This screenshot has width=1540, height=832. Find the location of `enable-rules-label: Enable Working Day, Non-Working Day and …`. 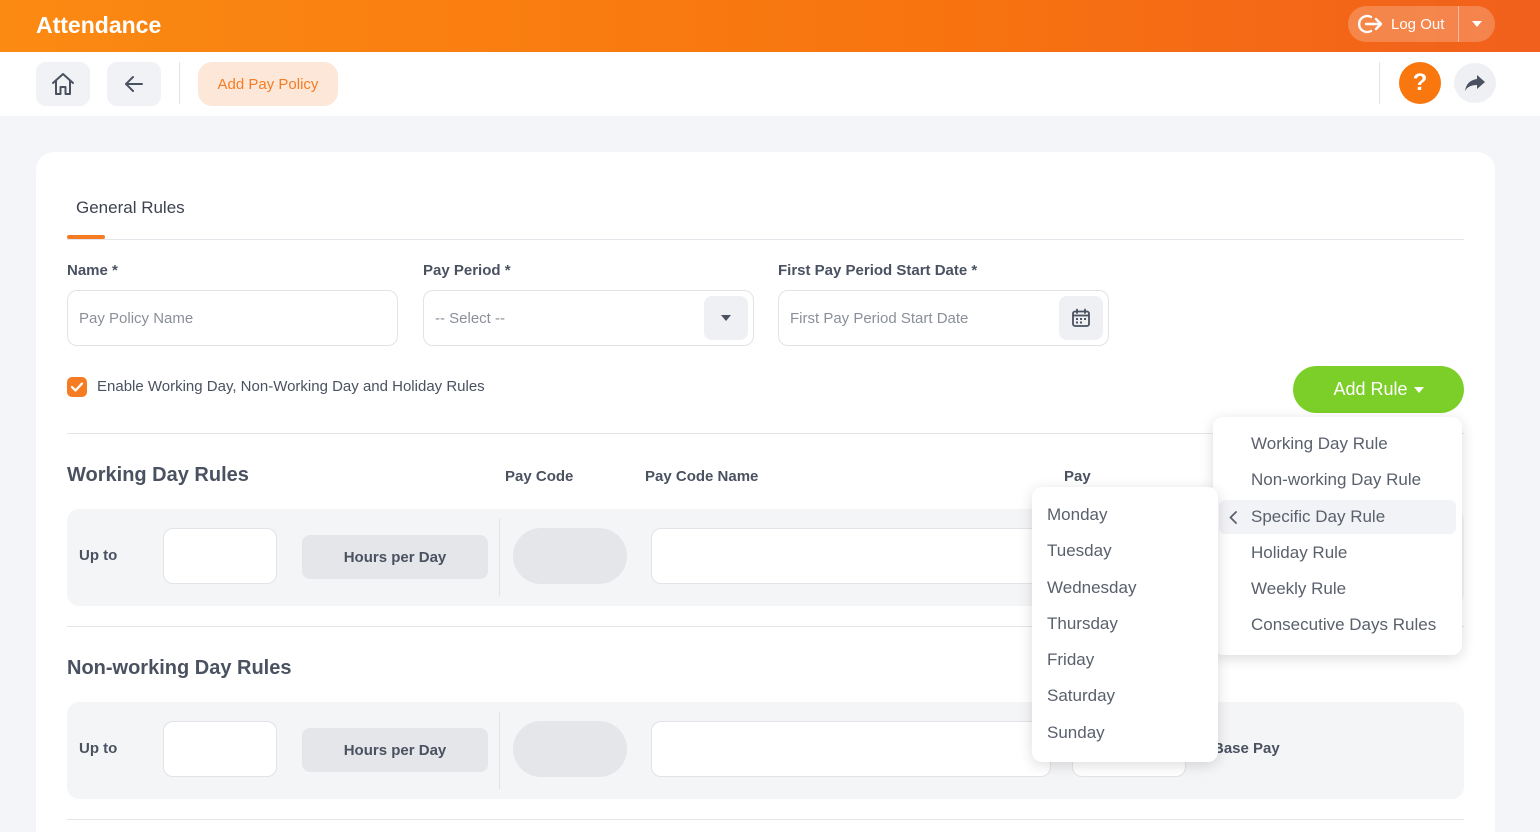

enable-rules-label: Enable Working Day, Non-Working Day and … is located at coordinates (291, 386).